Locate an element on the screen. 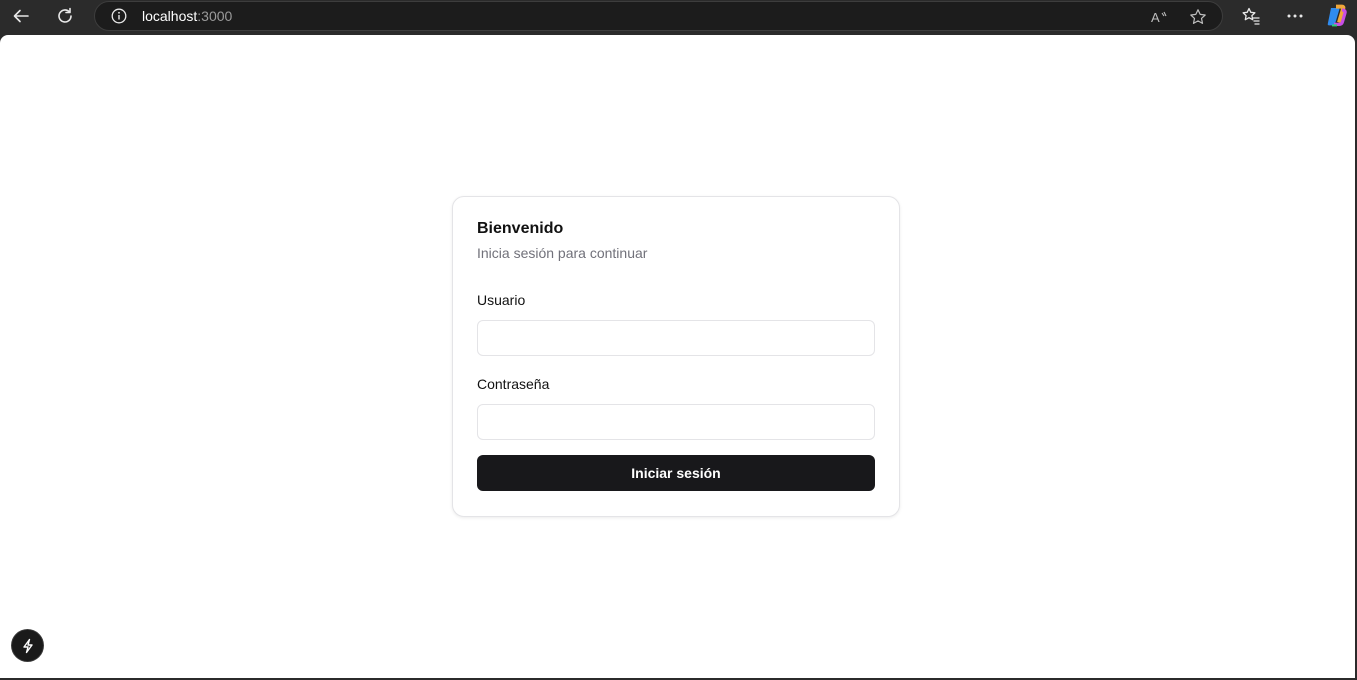  favorites-icon is located at coordinates (1251, 16).